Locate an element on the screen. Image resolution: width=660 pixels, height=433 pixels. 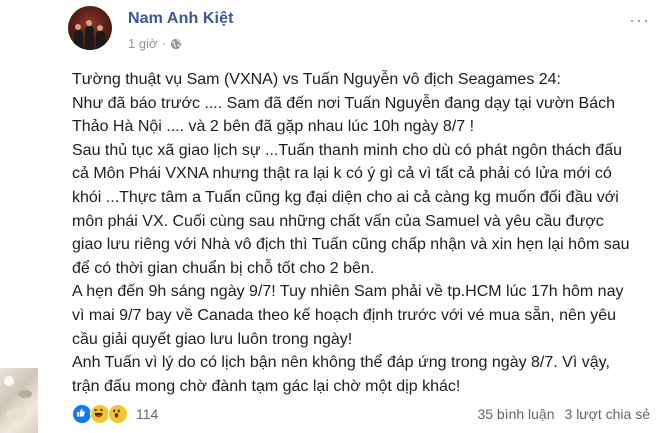
haha-icon is located at coordinates (100, 414).